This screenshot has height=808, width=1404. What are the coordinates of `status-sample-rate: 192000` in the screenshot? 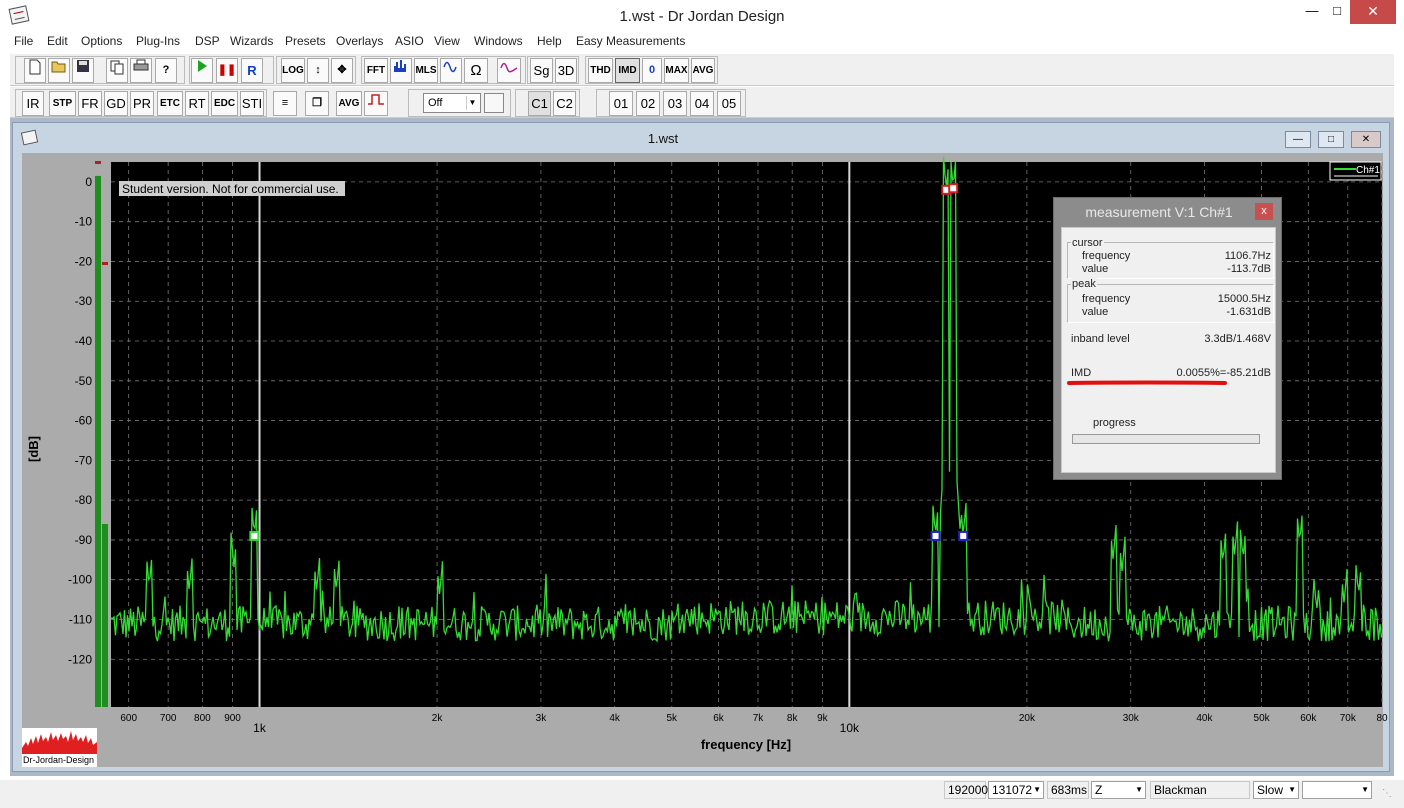 It's located at (966, 790).